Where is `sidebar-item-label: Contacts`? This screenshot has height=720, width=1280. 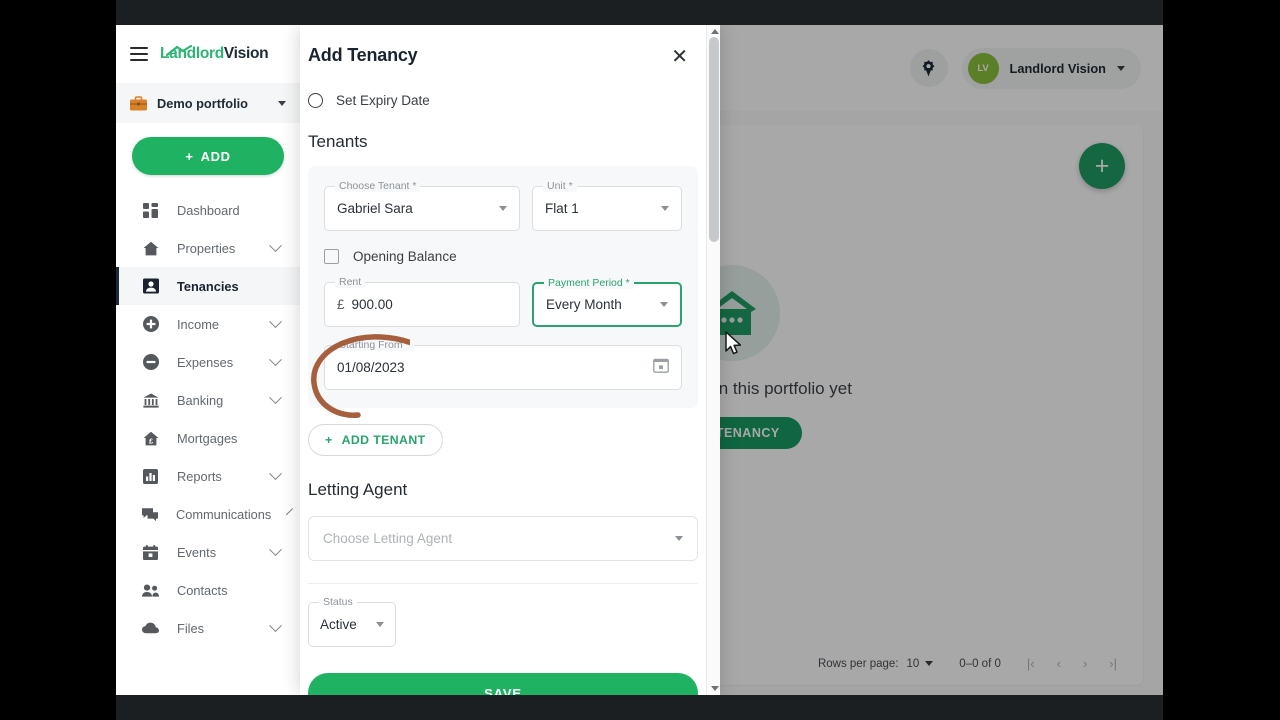
sidebar-item-label: Contacts is located at coordinates (202, 590).